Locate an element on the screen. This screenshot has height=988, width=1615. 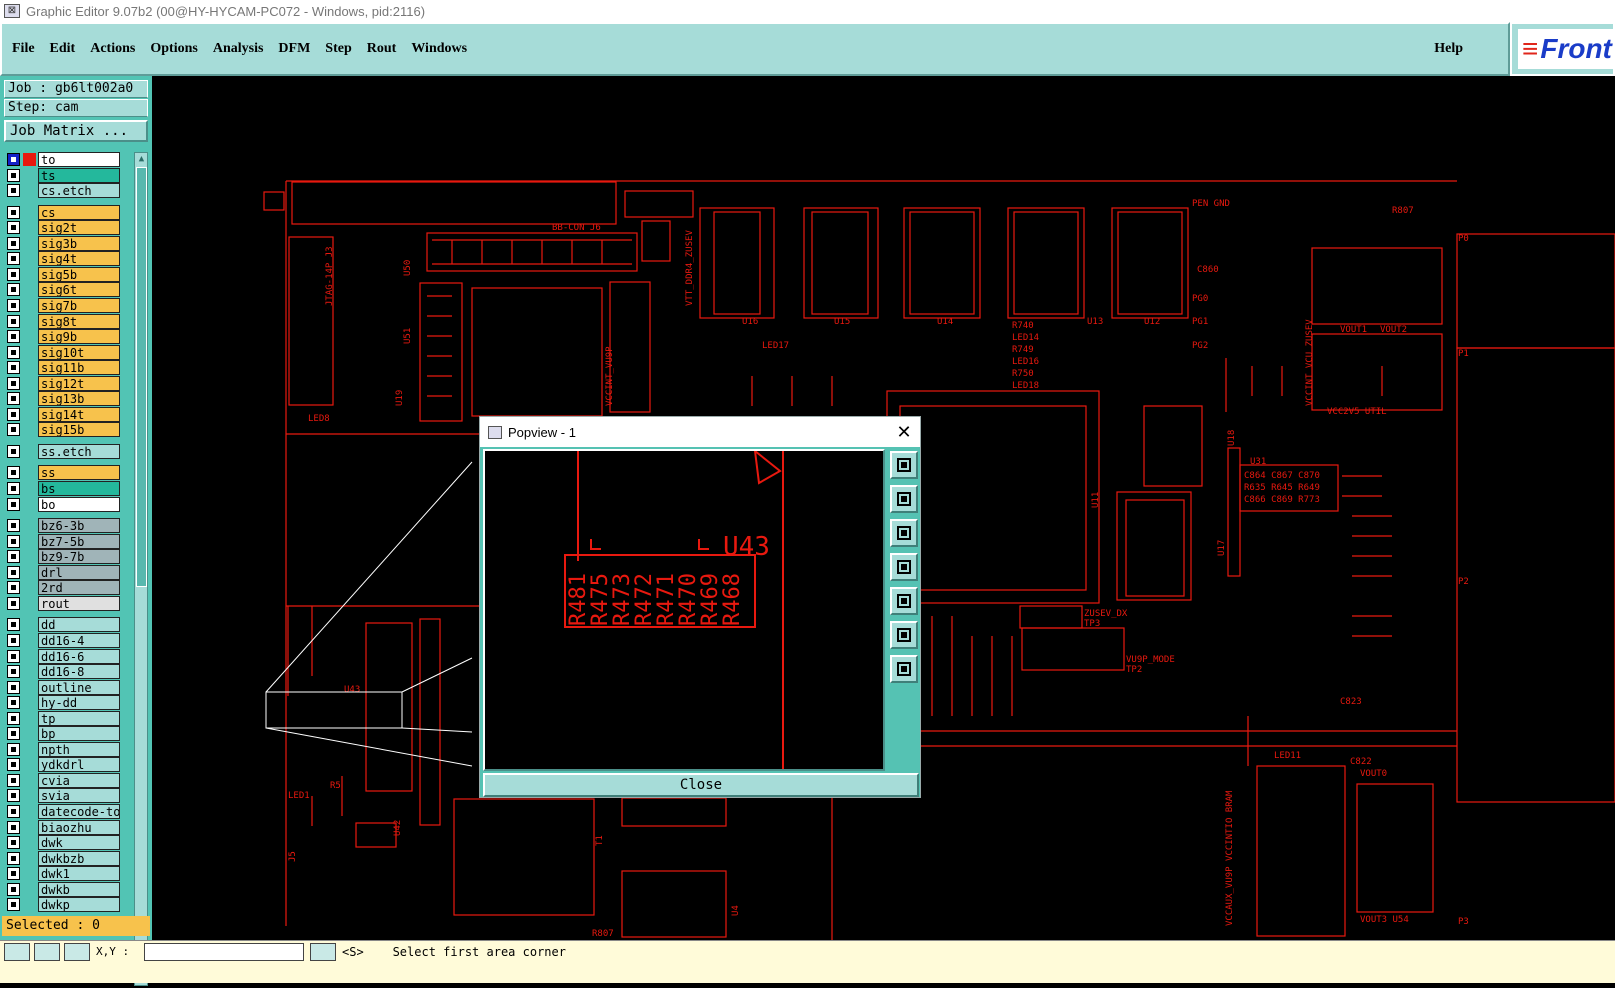
layer-row-tp: tp is located at coordinates (69, 718).